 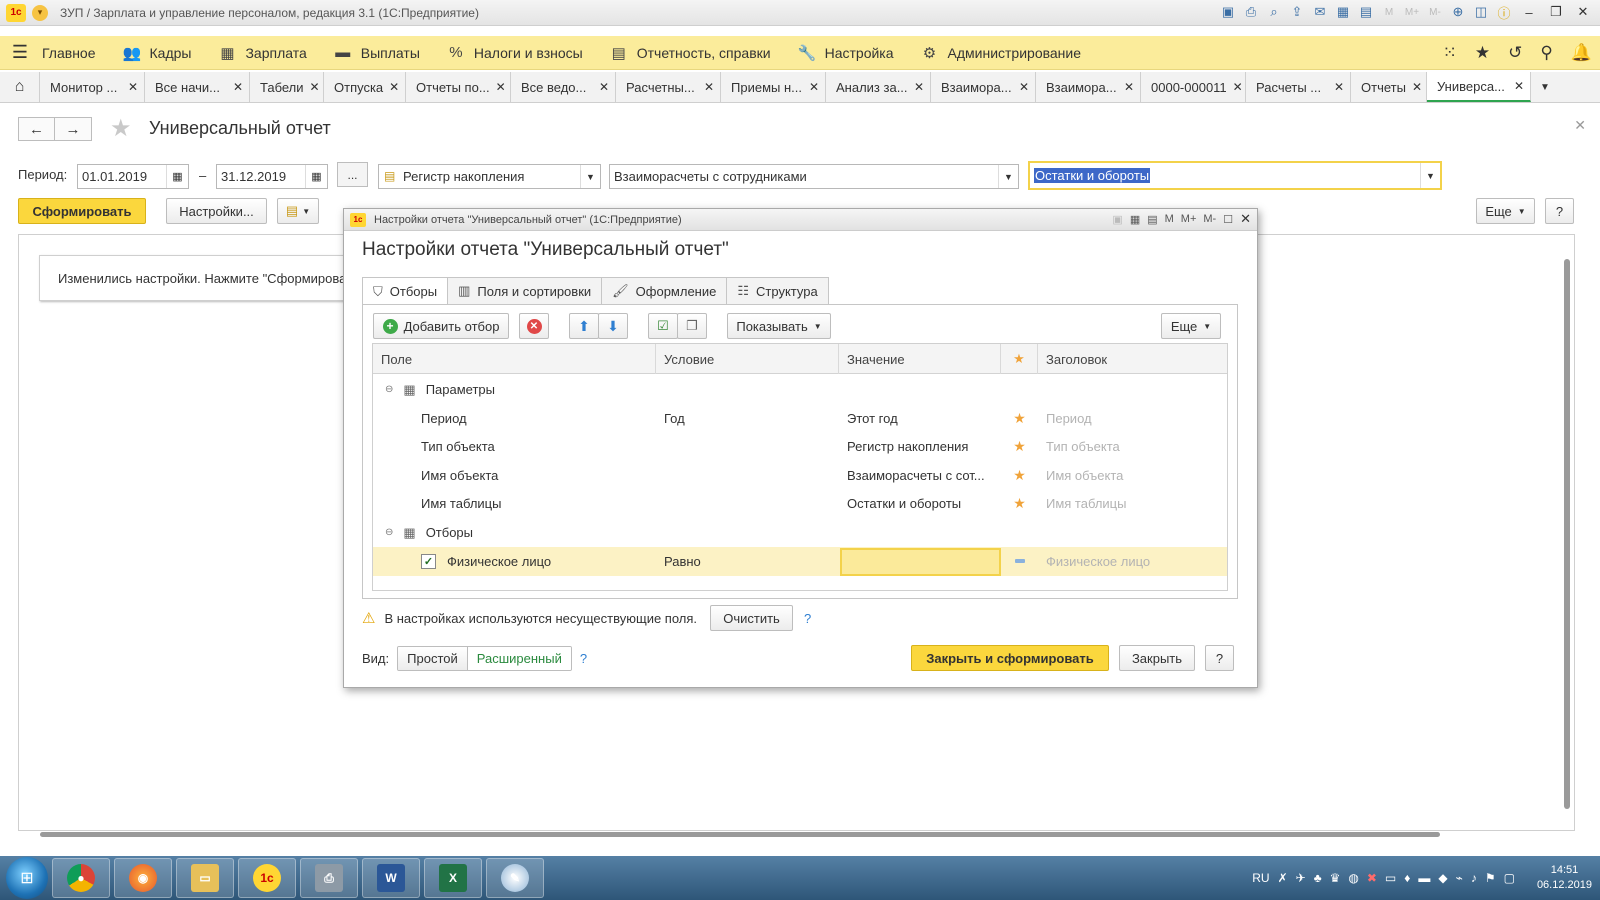 I want to click on filter-checkbox: ✓, so click(x=428, y=561).